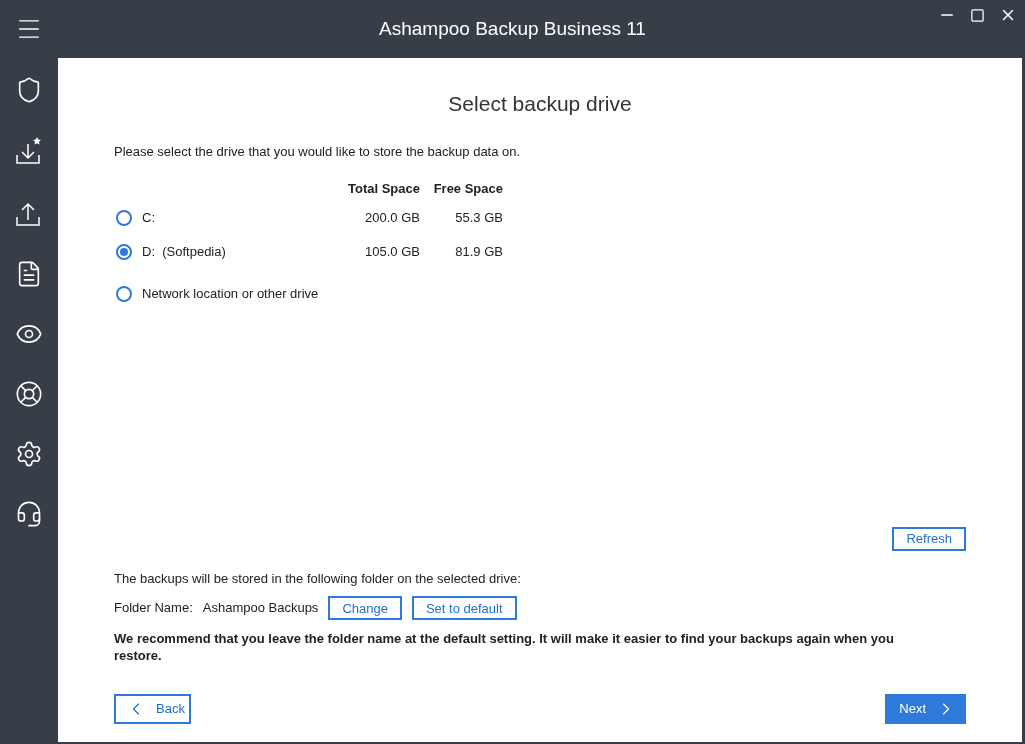  What do you see at coordinates (318, 578) in the screenshot?
I see `folder-intro-text: The backups will be stored in the following folder on the selected drive:` at bounding box center [318, 578].